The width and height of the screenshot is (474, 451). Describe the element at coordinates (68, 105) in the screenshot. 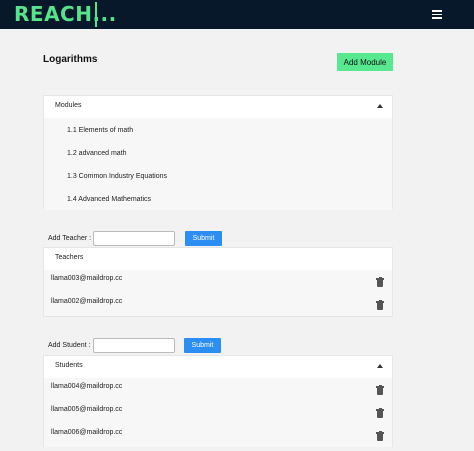

I see `modules-panel-title: Modules` at that location.